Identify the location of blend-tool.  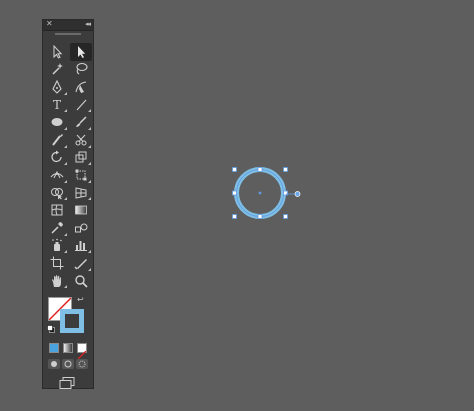
(81, 228).